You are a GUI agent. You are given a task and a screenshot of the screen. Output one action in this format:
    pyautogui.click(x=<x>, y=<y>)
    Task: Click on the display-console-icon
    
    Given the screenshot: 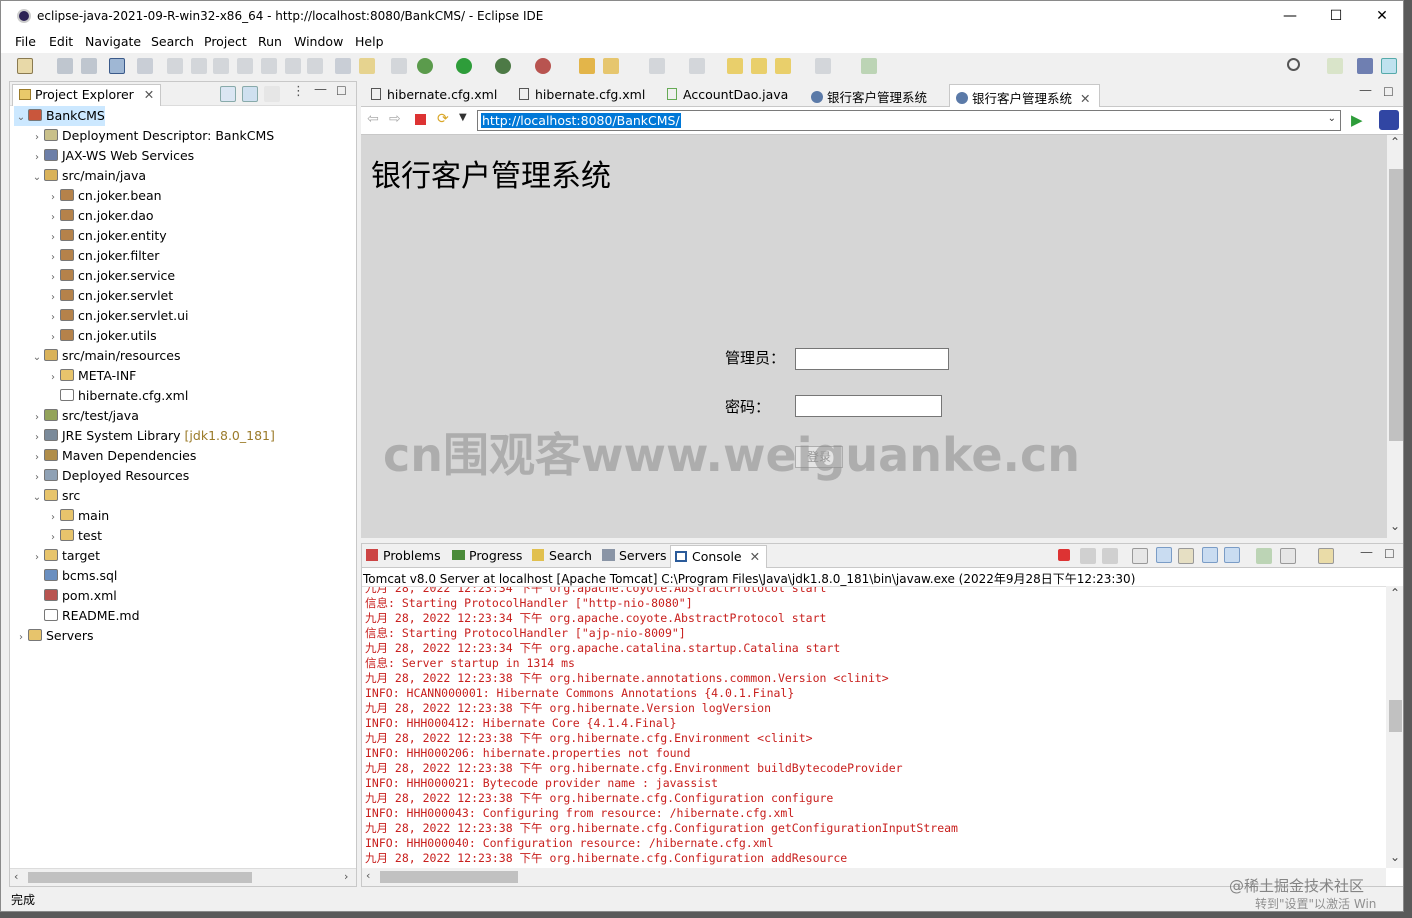 What is the action you would take?
    pyautogui.click(x=1288, y=556)
    